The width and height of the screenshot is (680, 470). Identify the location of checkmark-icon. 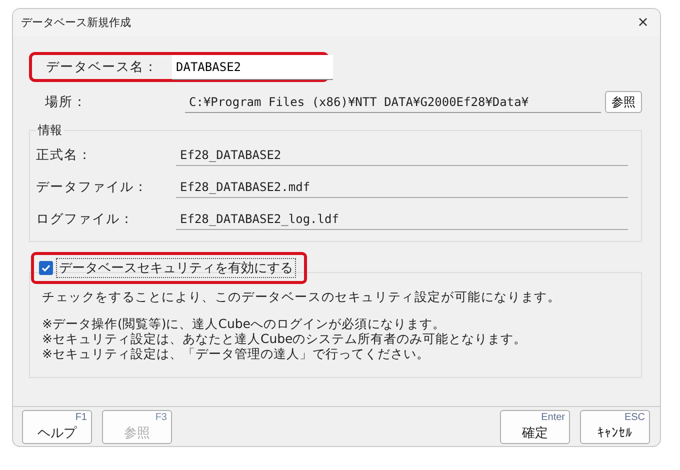
(46, 268).